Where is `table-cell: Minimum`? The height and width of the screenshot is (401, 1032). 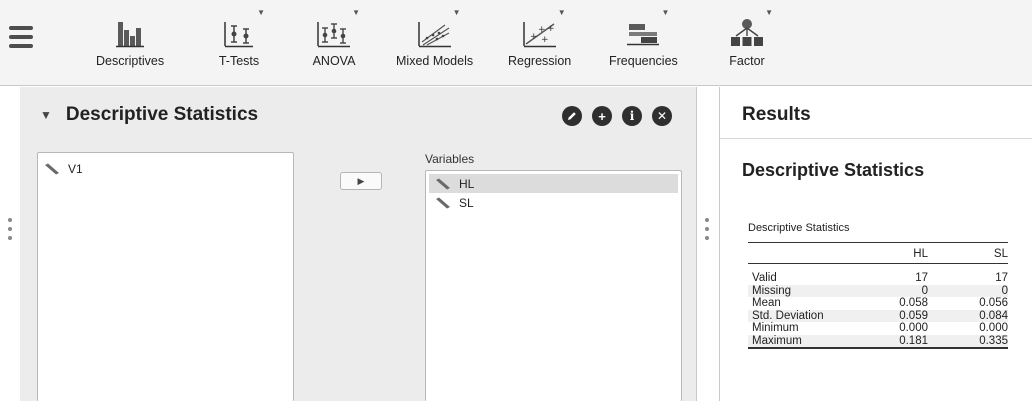
table-cell: Minimum is located at coordinates (775, 328).